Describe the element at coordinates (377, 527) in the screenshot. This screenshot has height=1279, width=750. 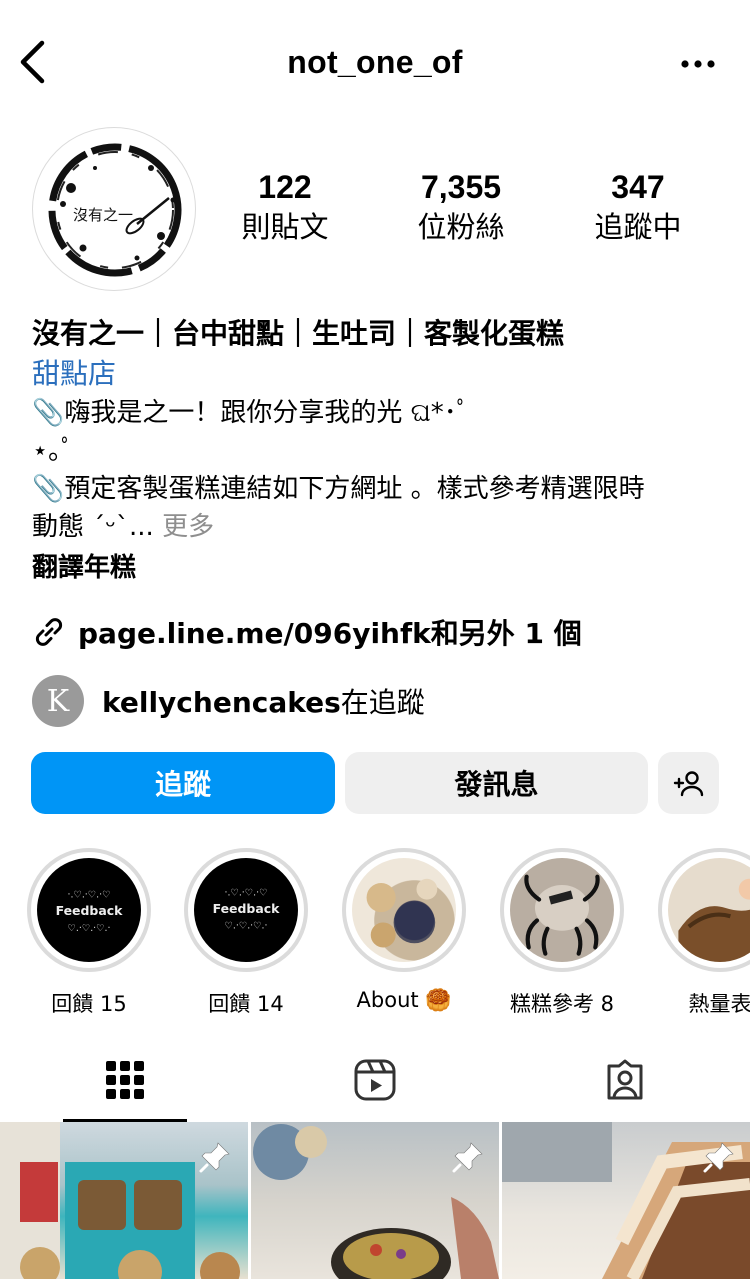
I see `bio-line-4: 動態 ˊᵕˋ... 更多` at that location.